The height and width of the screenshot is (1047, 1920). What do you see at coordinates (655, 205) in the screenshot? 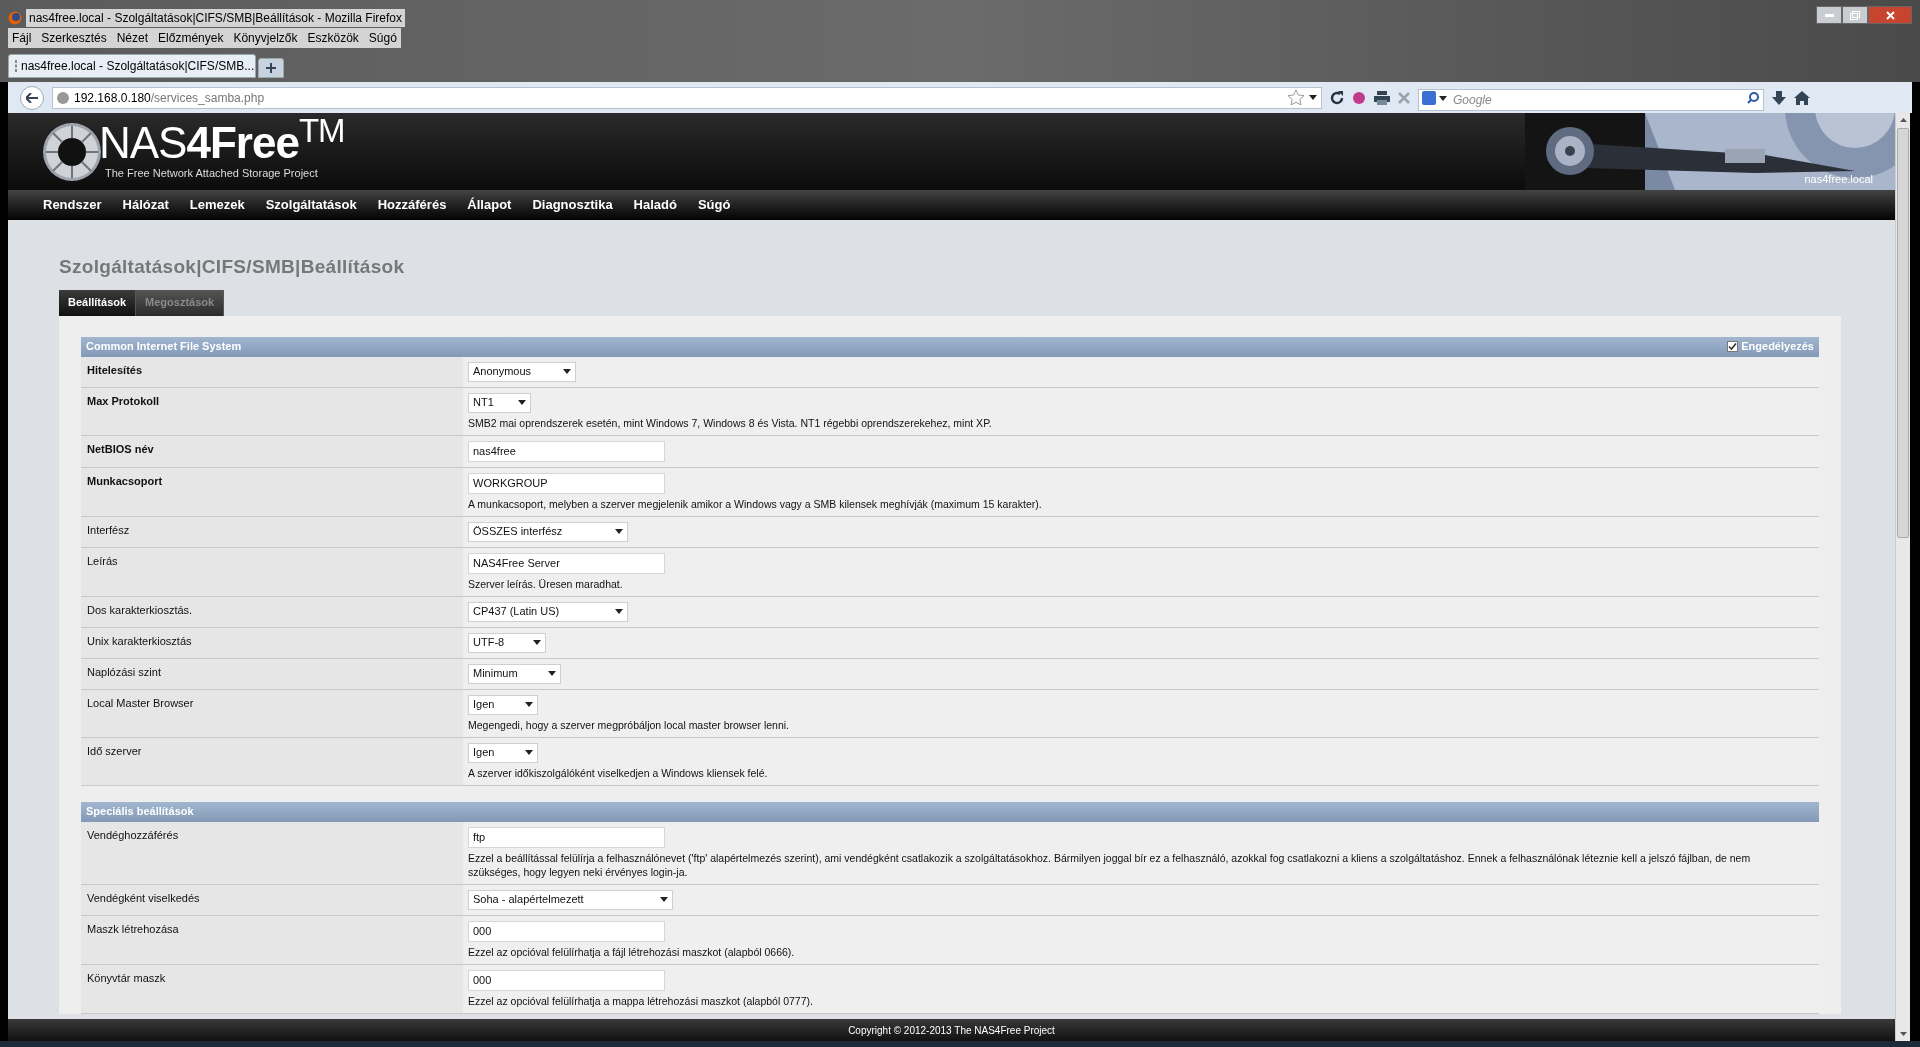
I see `nav-link: Haladó` at bounding box center [655, 205].